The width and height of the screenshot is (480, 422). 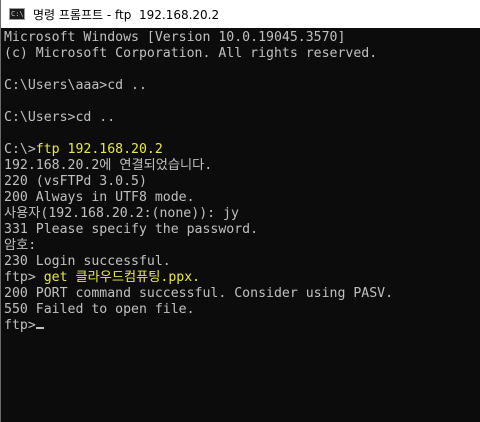 I want to click on window-title: 명령 프롬프트 - ftp 192.168.20.2, so click(x=126, y=14).